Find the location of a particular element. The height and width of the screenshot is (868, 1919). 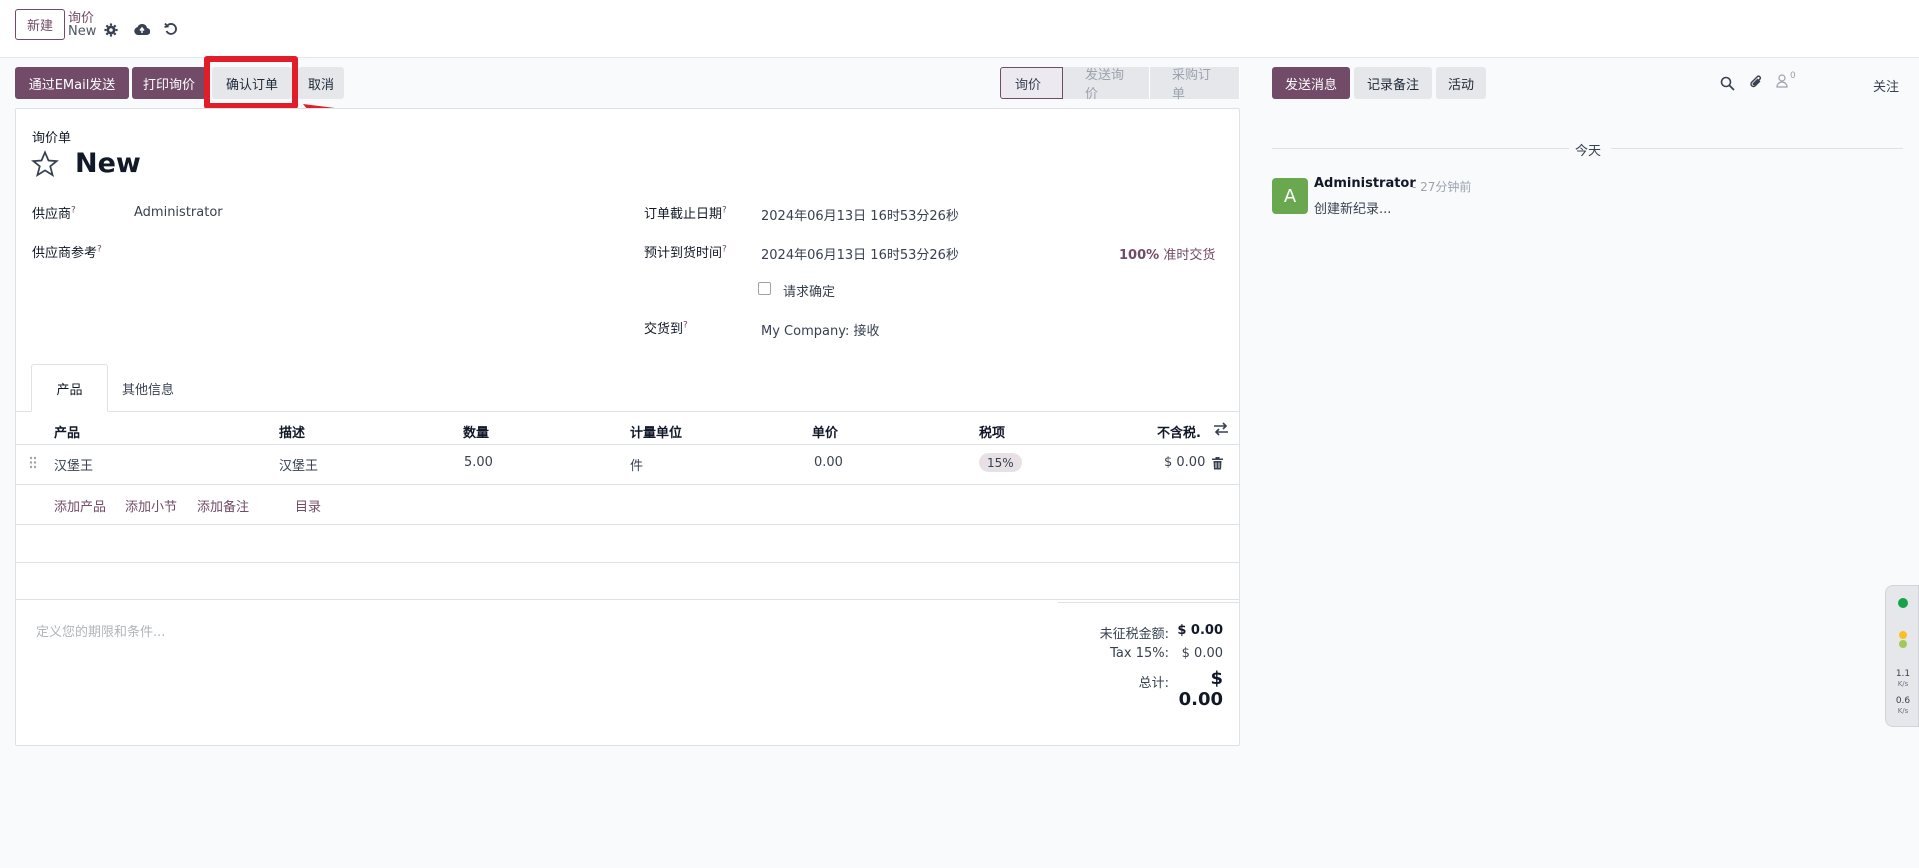

tax-badge: 15% is located at coordinates (1000, 462).